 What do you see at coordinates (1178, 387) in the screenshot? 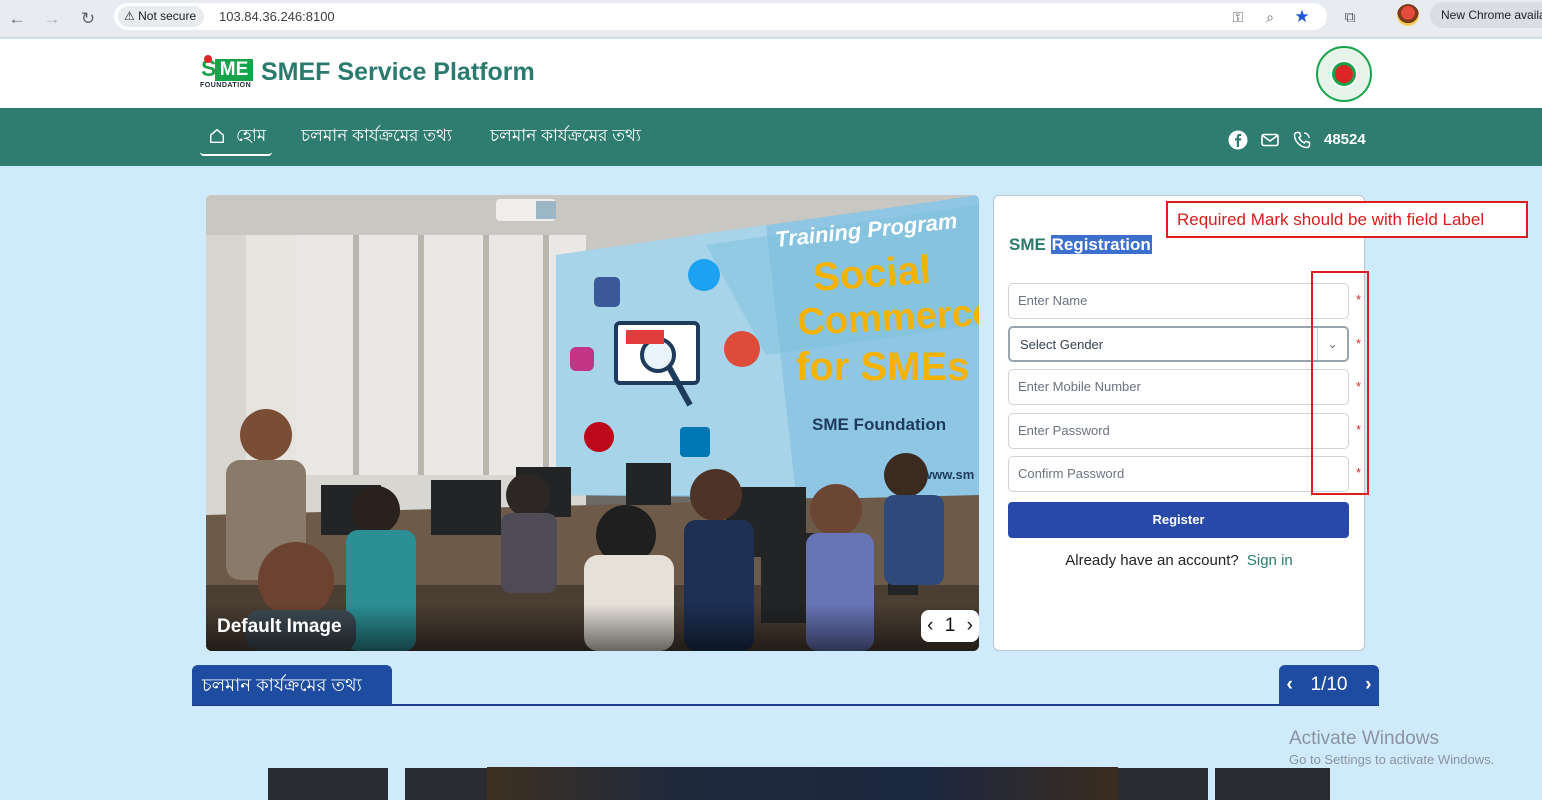
I see `mobile-number-input: Enter Mobile Number` at bounding box center [1178, 387].